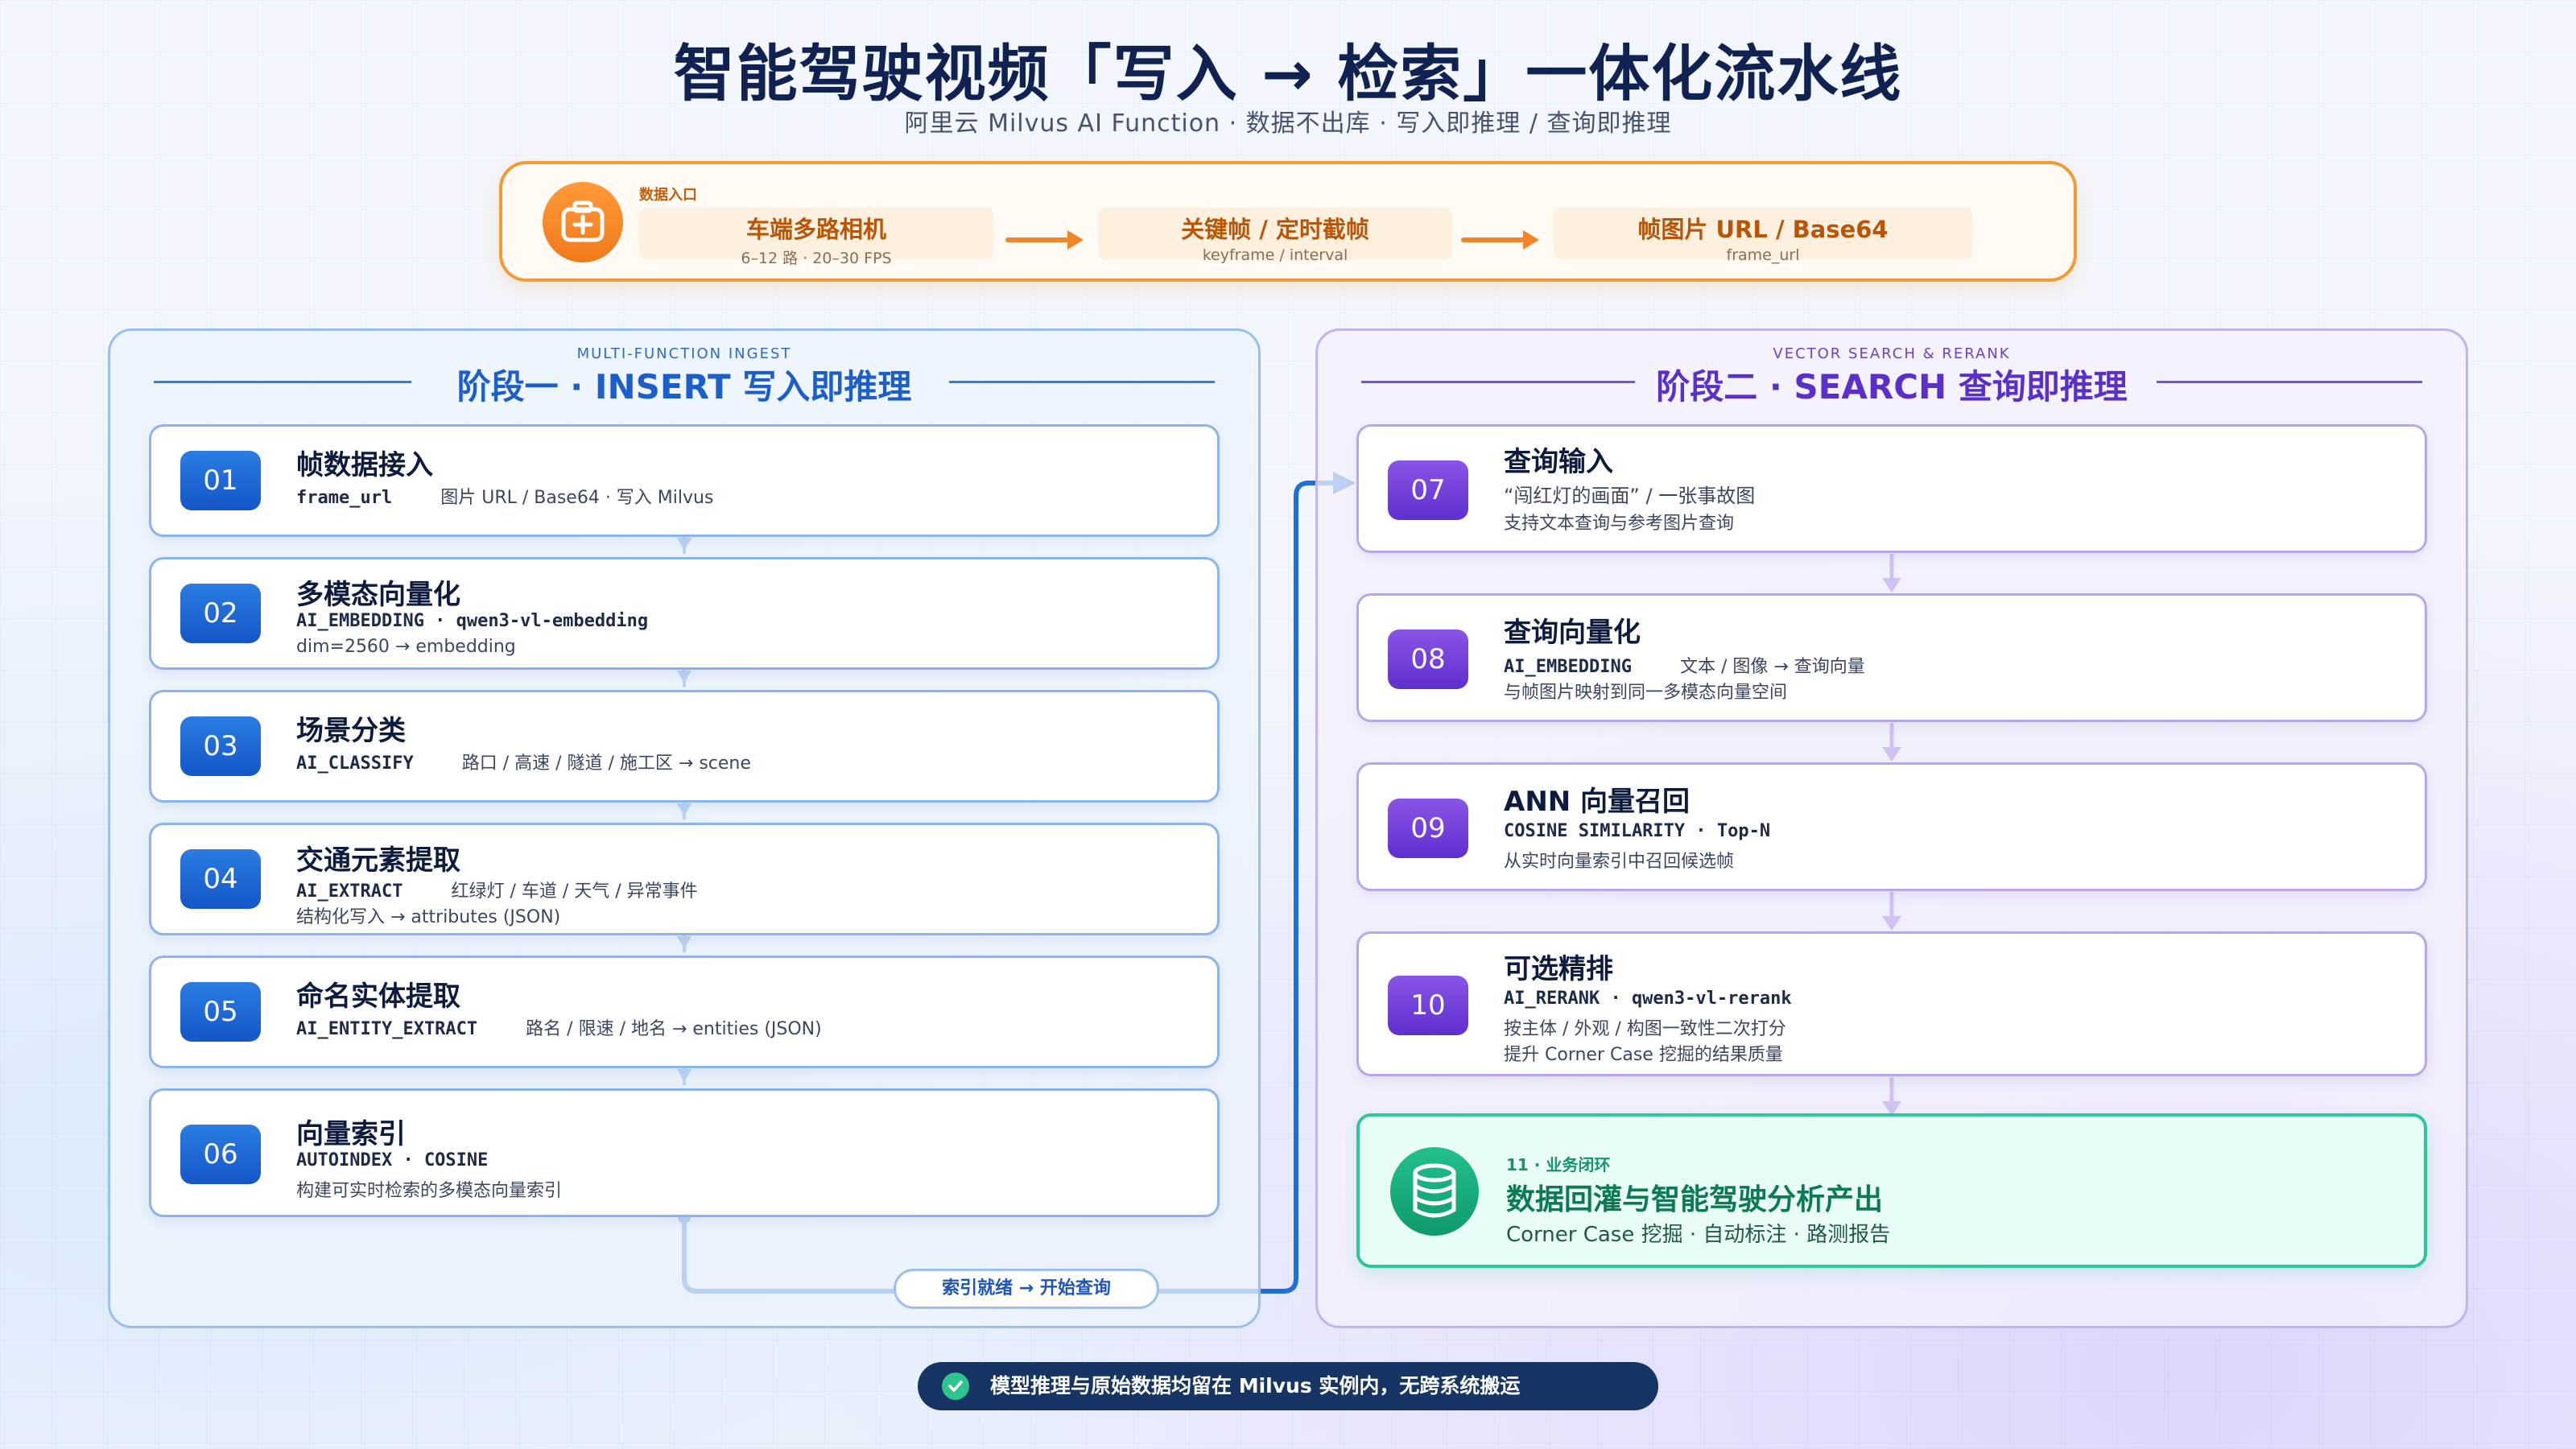  What do you see at coordinates (1572, 633) in the screenshot?
I see `step-title: 查询向量化` at bounding box center [1572, 633].